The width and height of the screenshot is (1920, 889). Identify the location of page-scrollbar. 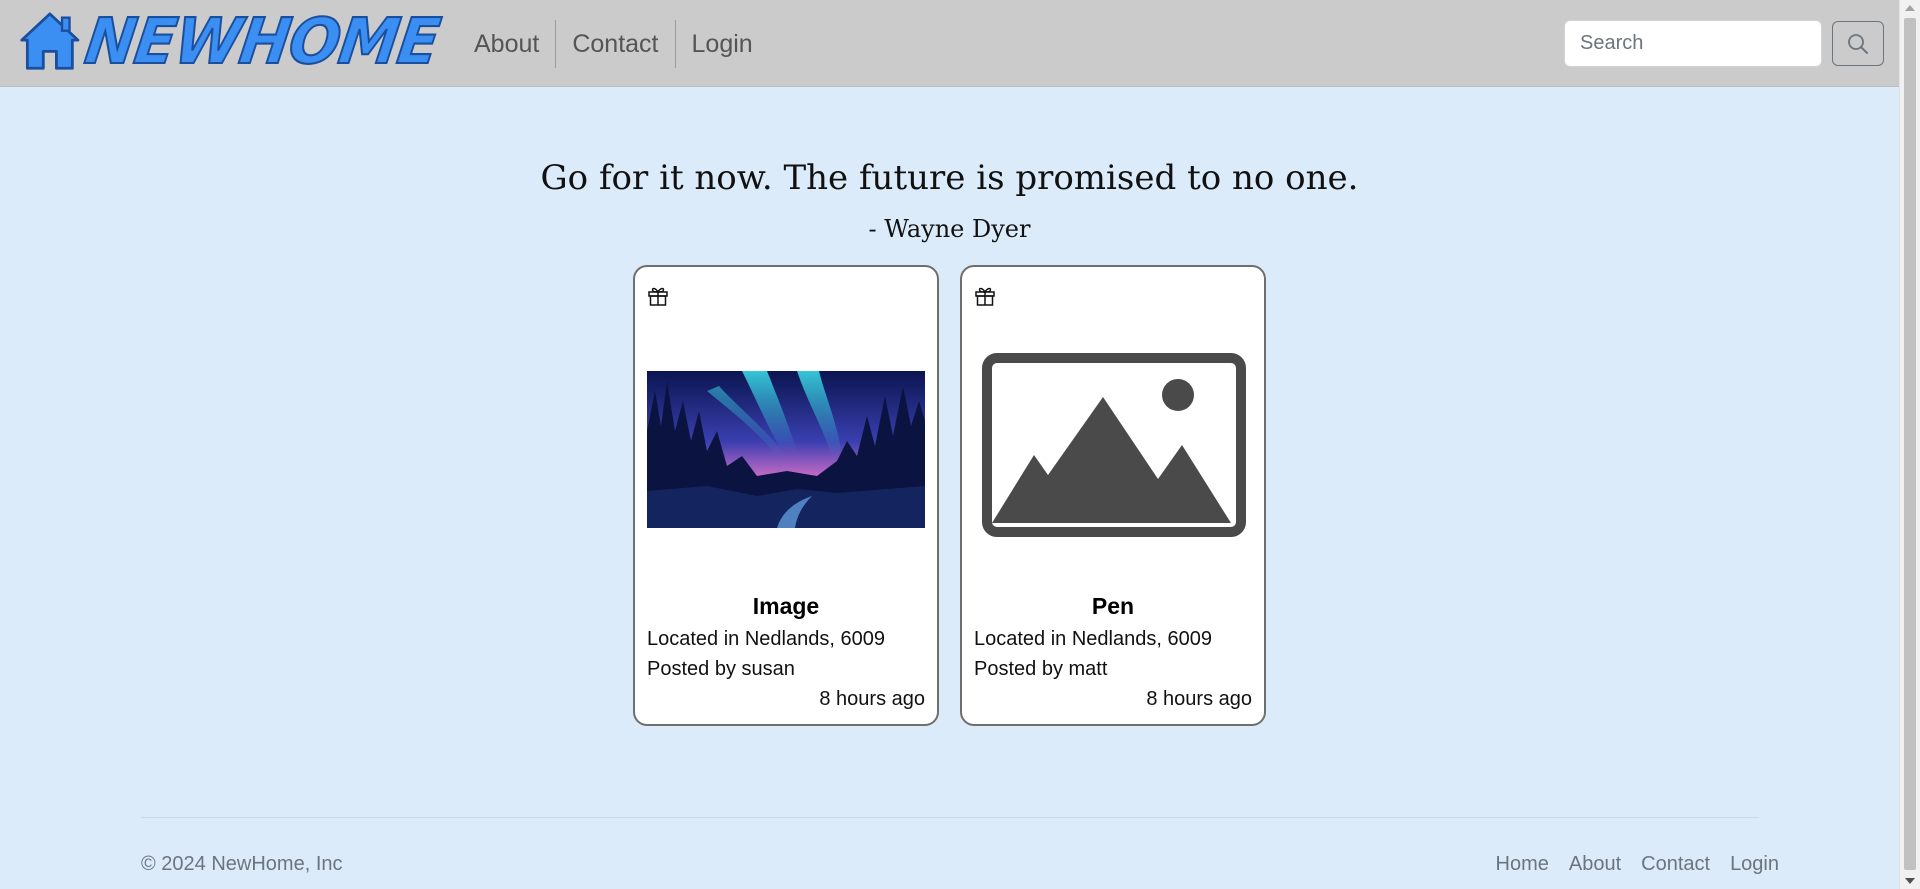
(1909, 444).